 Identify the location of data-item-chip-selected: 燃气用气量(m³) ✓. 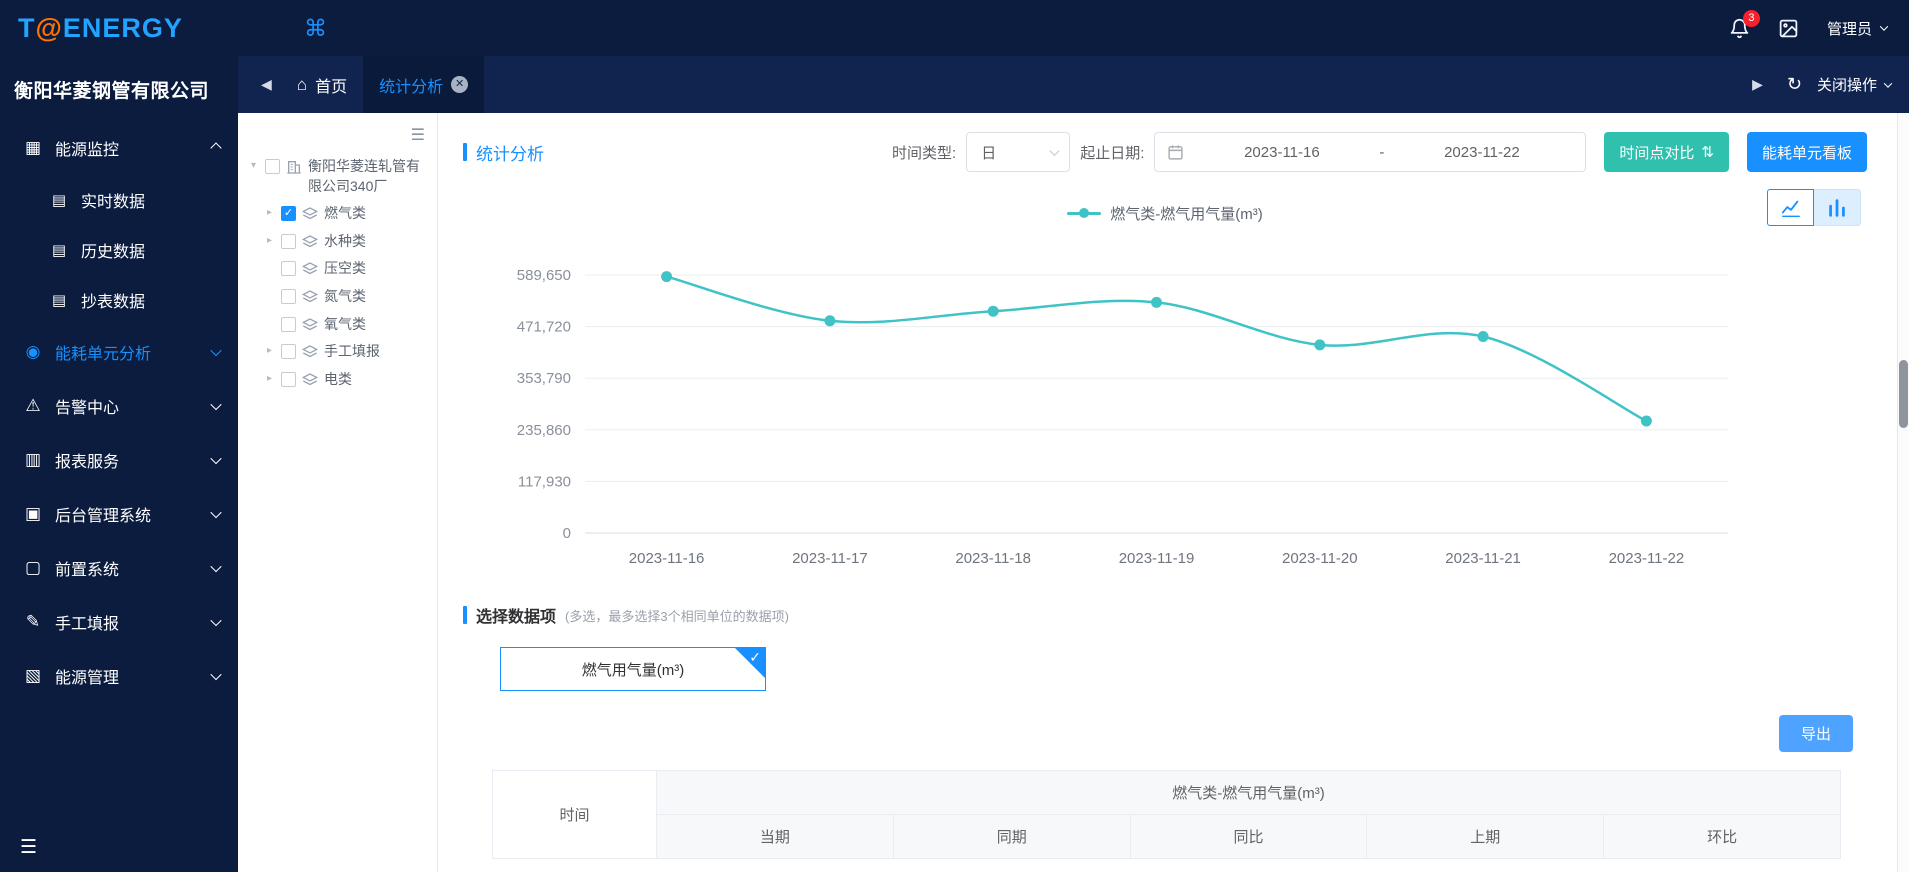
(633, 669).